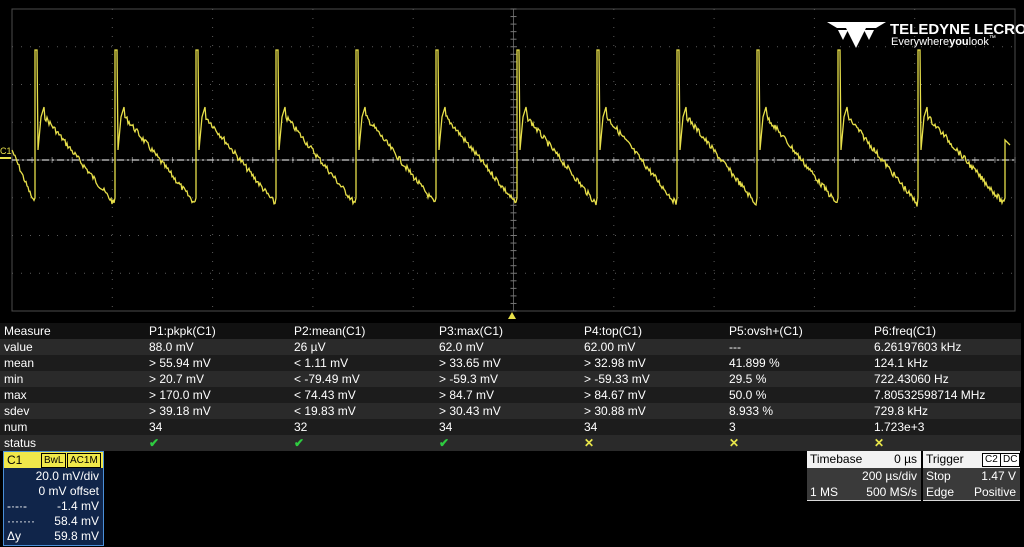  What do you see at coordinates (938, 476) in the screenshot?
I see `trigger-mode: Stop` at bounding box center [938, 476].